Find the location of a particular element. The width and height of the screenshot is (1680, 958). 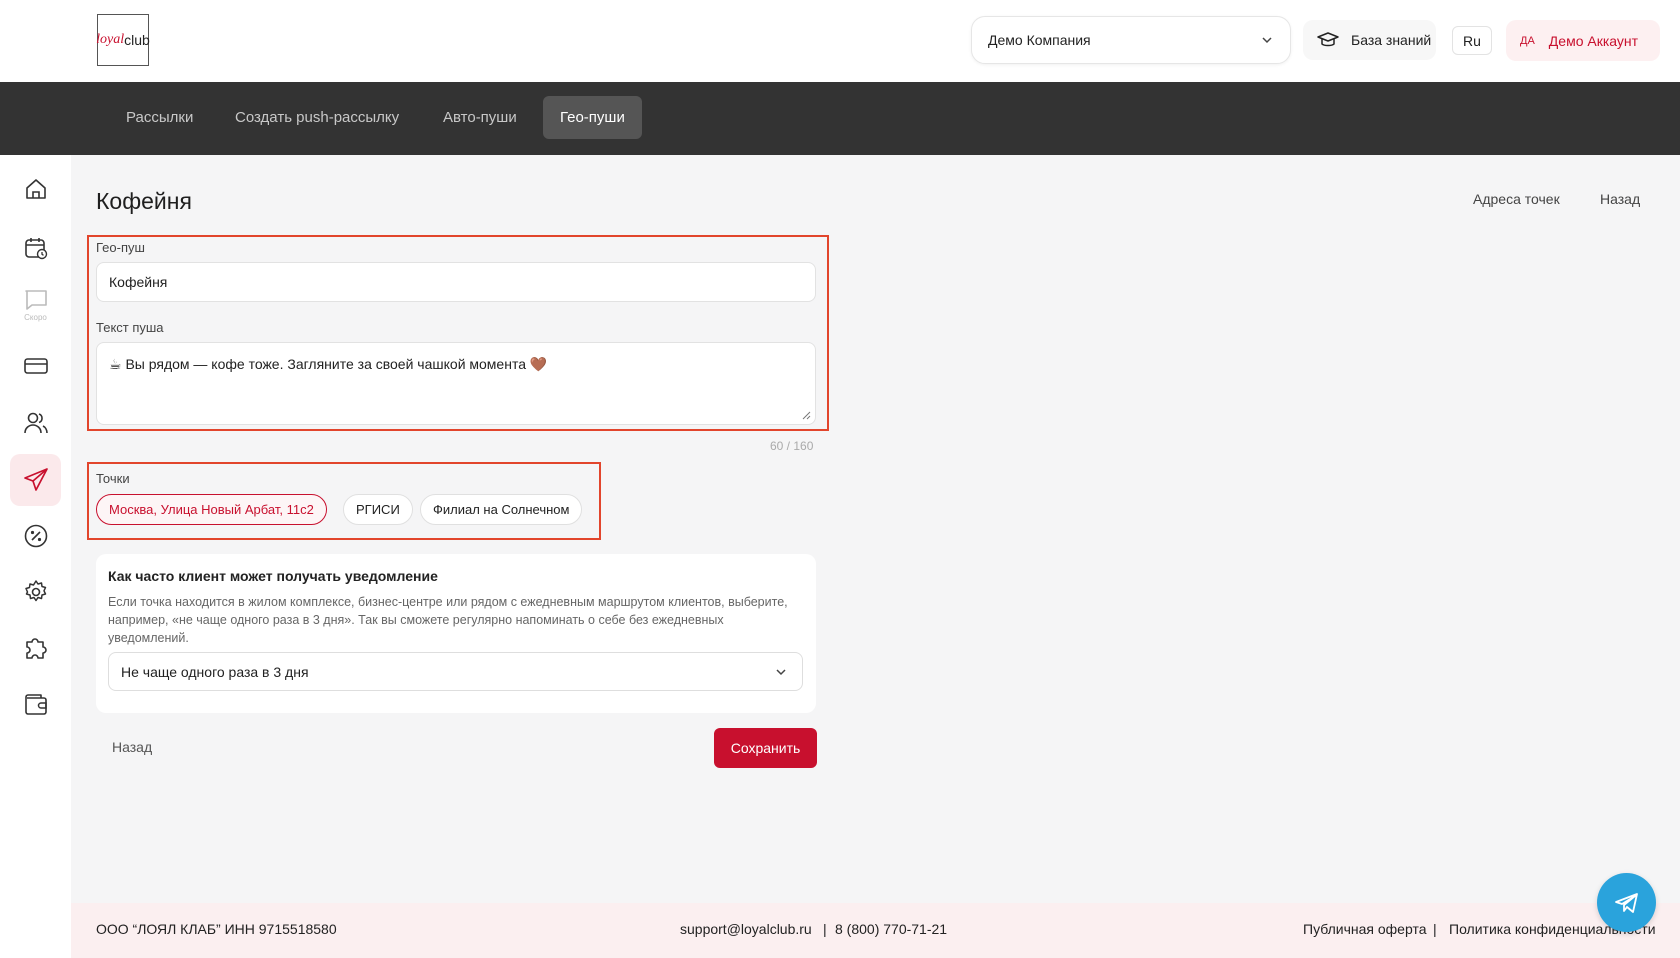

resize-handle-icon is located at coordinates (806, 415).